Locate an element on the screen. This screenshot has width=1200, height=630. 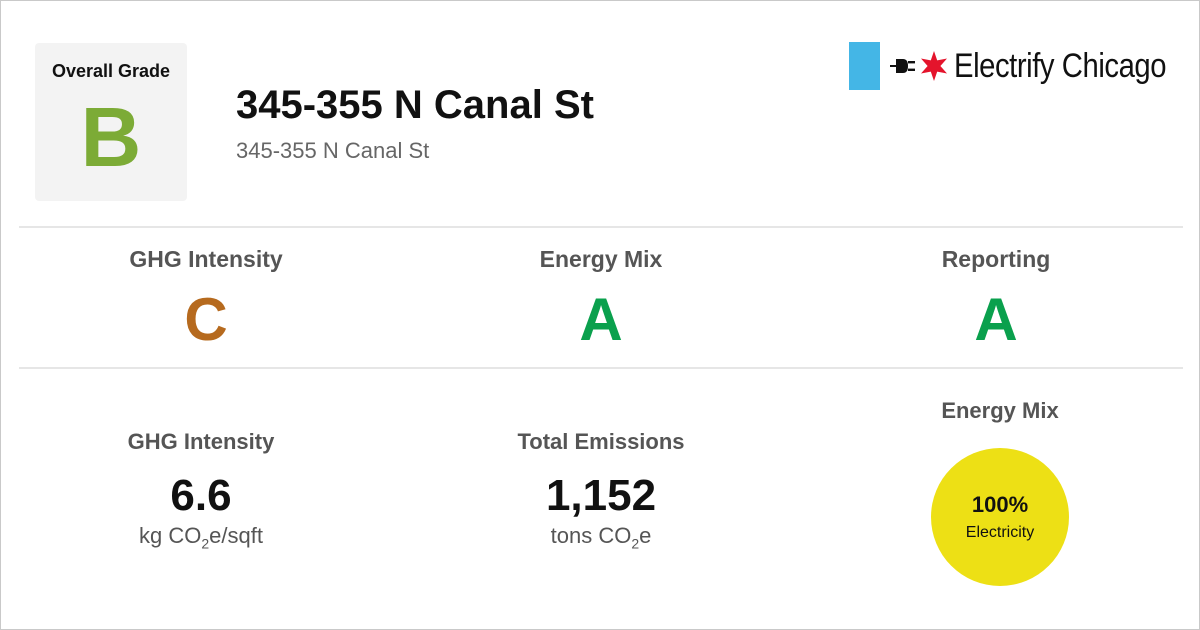
grade-ghg-intensity: GHG Intensity C is located at coordinates (206, 300).